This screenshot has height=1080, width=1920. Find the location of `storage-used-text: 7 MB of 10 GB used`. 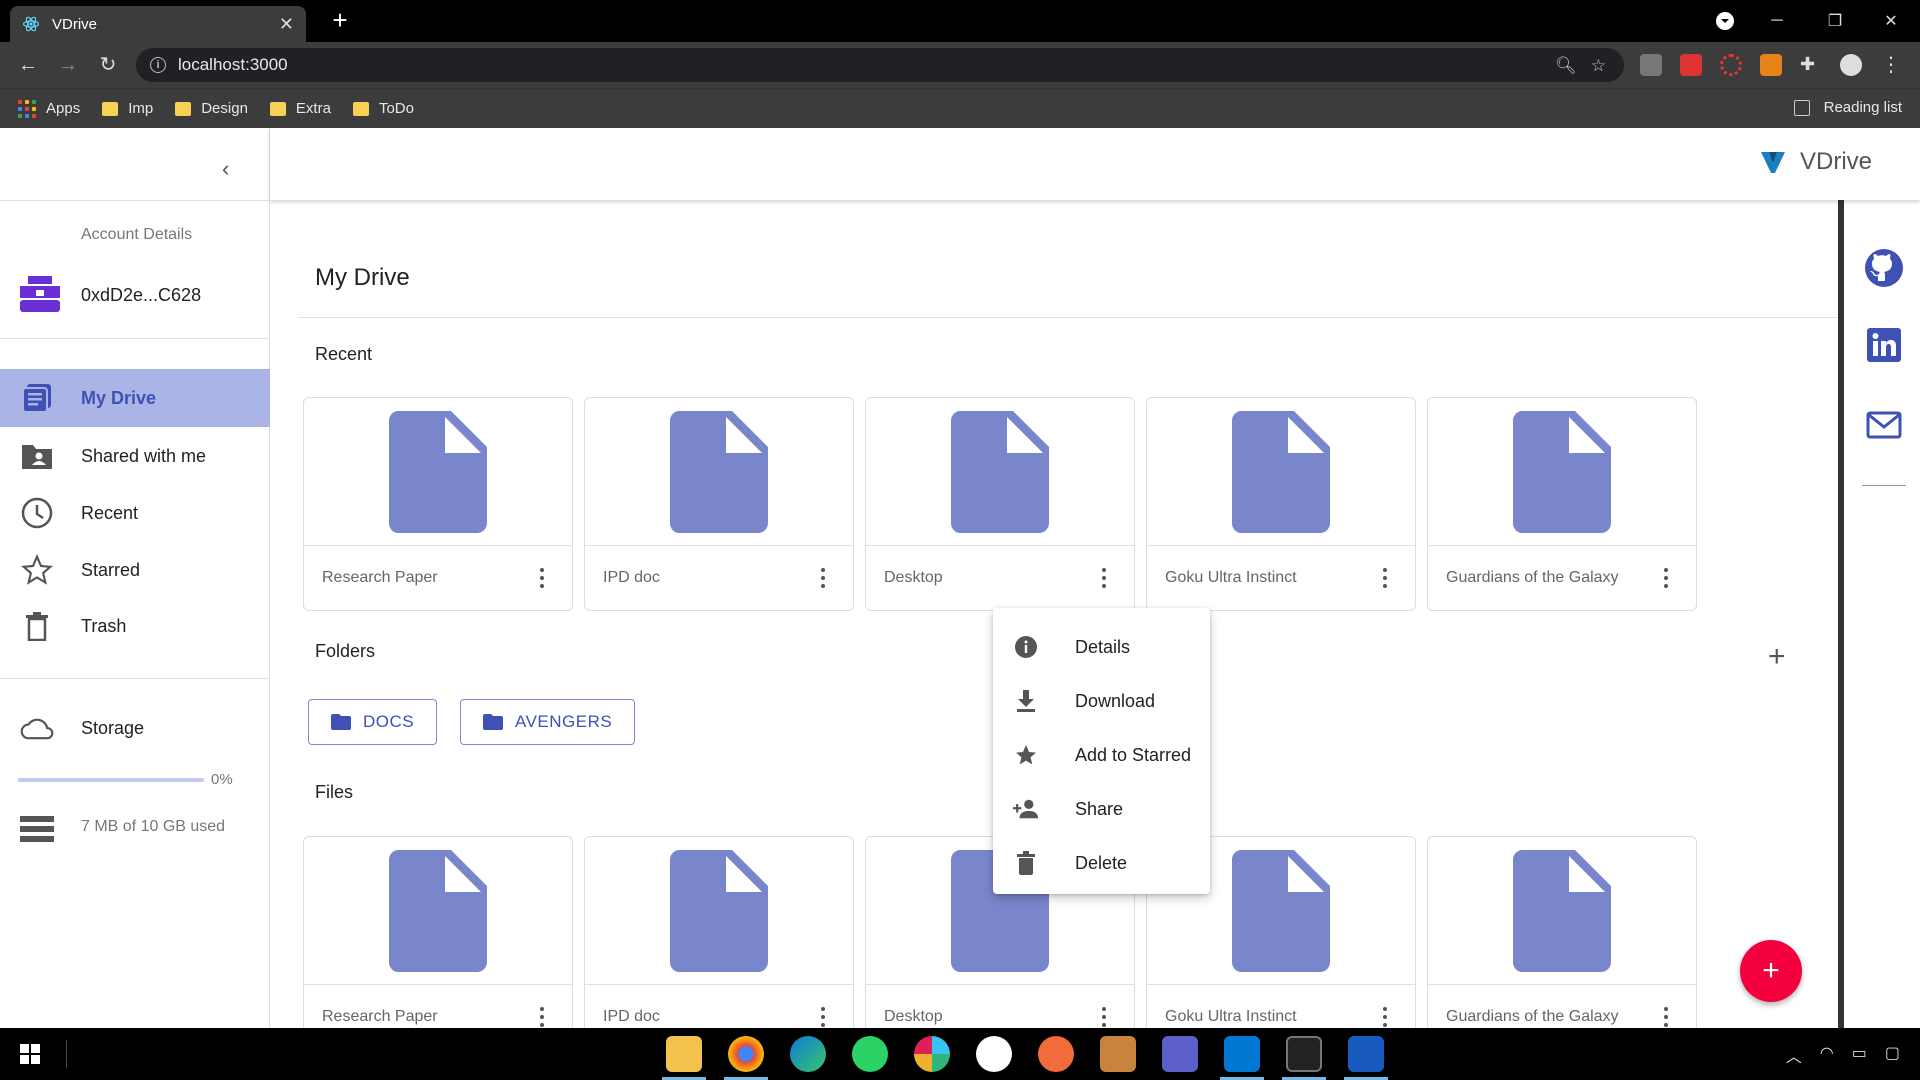

storage-used-text: 7 MB of 10 GB used is located at coordinates (153, 826).